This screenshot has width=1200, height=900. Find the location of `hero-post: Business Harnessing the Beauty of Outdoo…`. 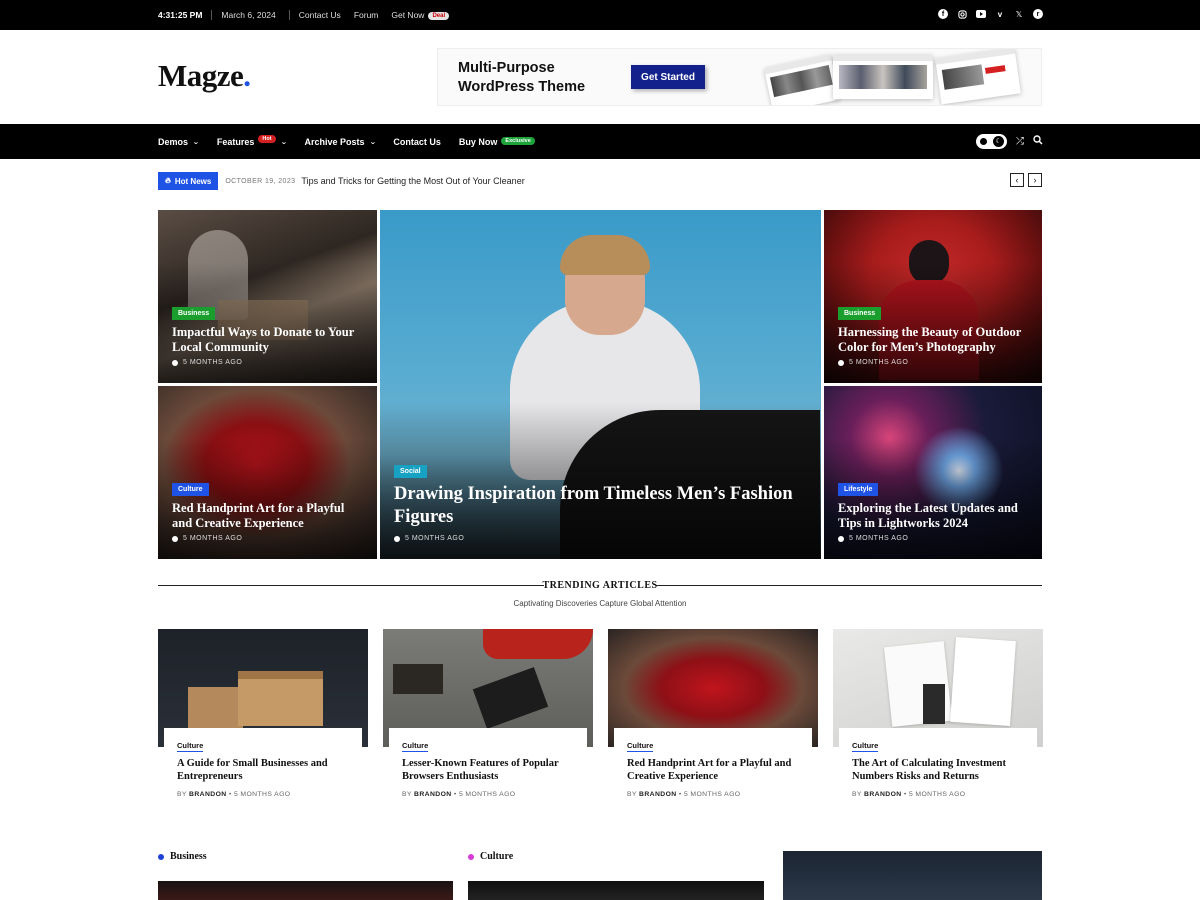

hero-post: Business Harnessing the Beauty of Outdoo… is located at coordinates (933, 296).